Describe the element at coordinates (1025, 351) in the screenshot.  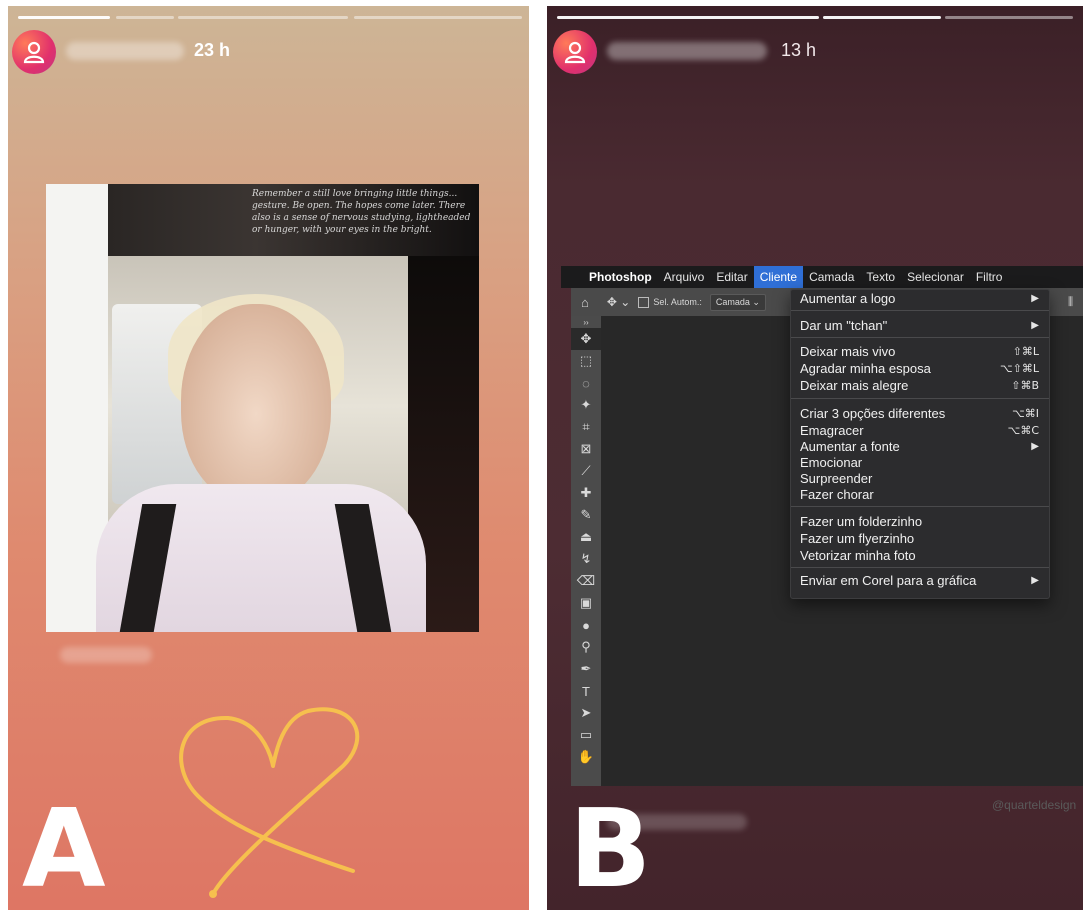
I see `shortcut: ⇧⌘L` at that location.